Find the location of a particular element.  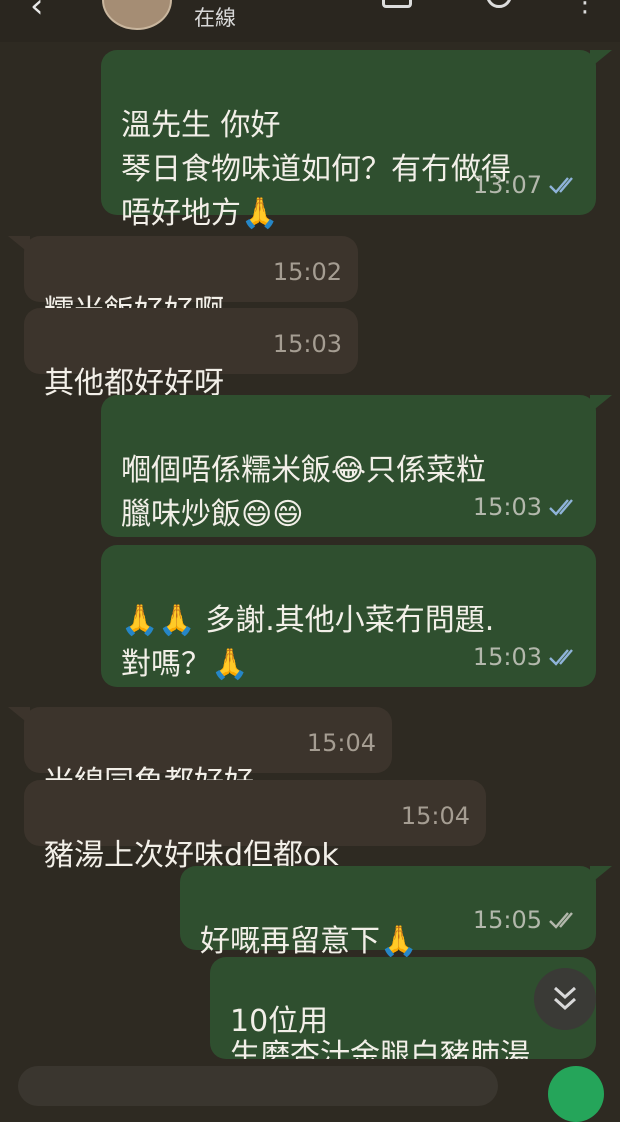

avatar is located at coordinates (137, 15).